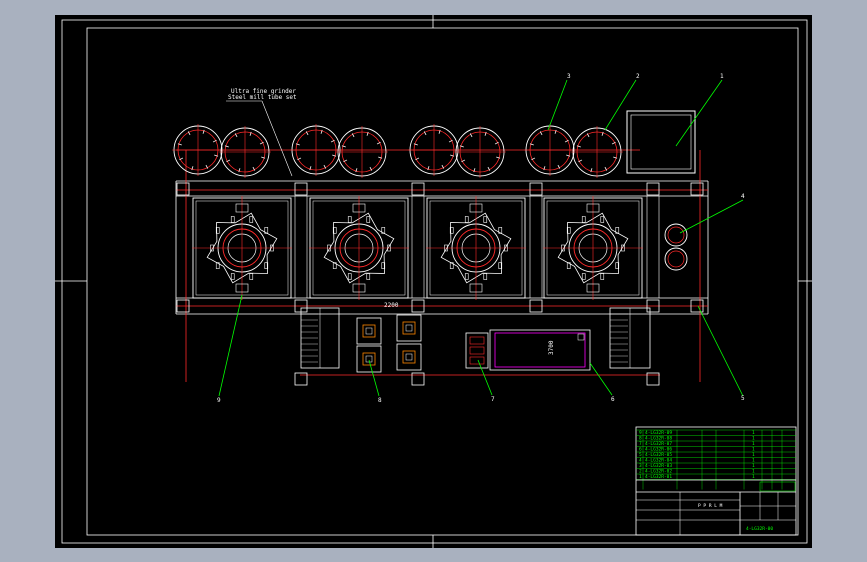 The image size is (867, 562). I want to click on note-subtext: Steel mill tube set, so click(262, 97).